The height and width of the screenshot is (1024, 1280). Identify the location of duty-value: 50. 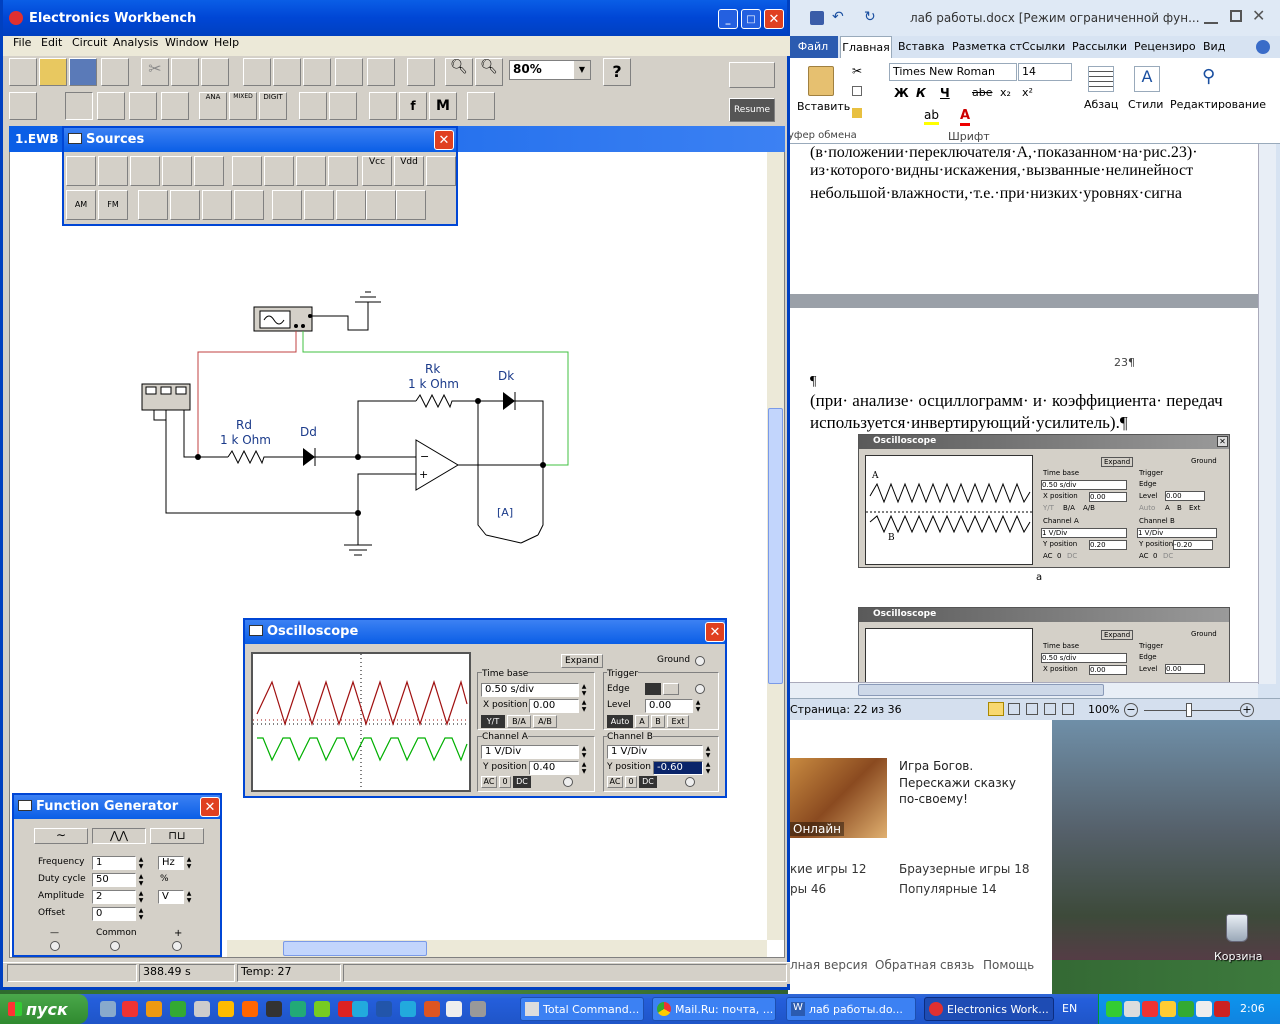
(114, 880).